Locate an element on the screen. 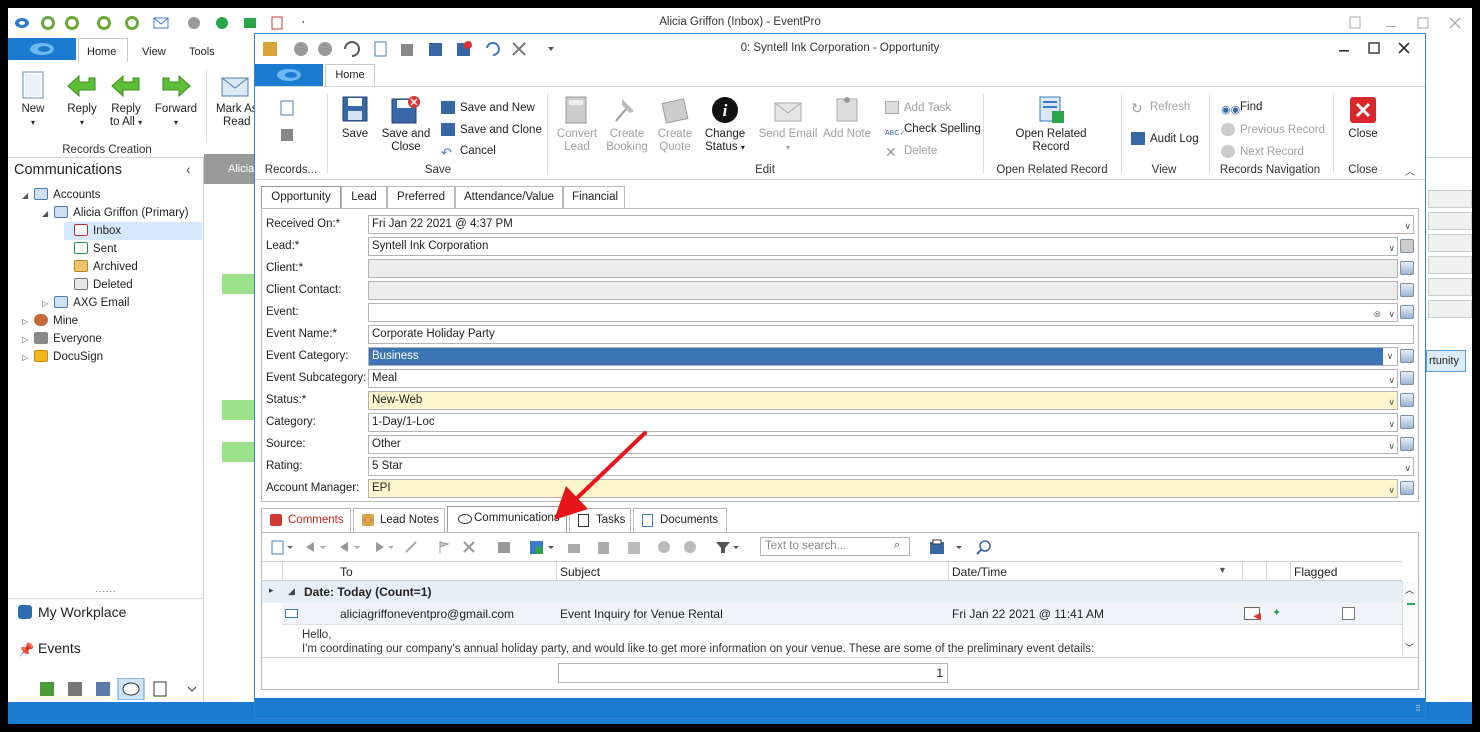  grid-group-row: ▸ ◢ Date: Today (Count=1) is located at coordinates (832, 592).